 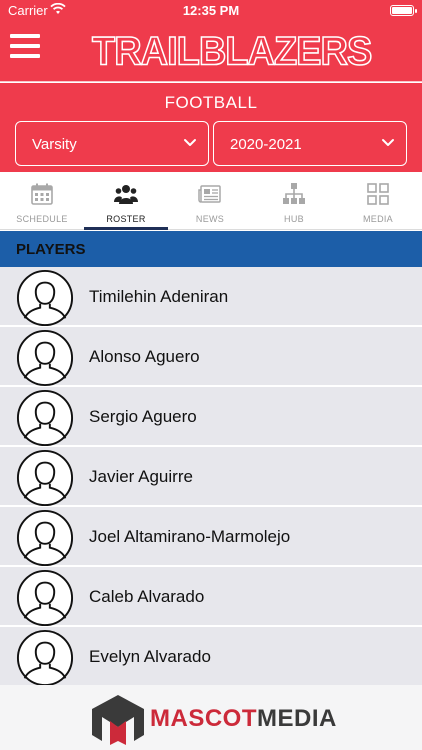 I want to click on mascot-media-logo, so click(x=118, y=720).